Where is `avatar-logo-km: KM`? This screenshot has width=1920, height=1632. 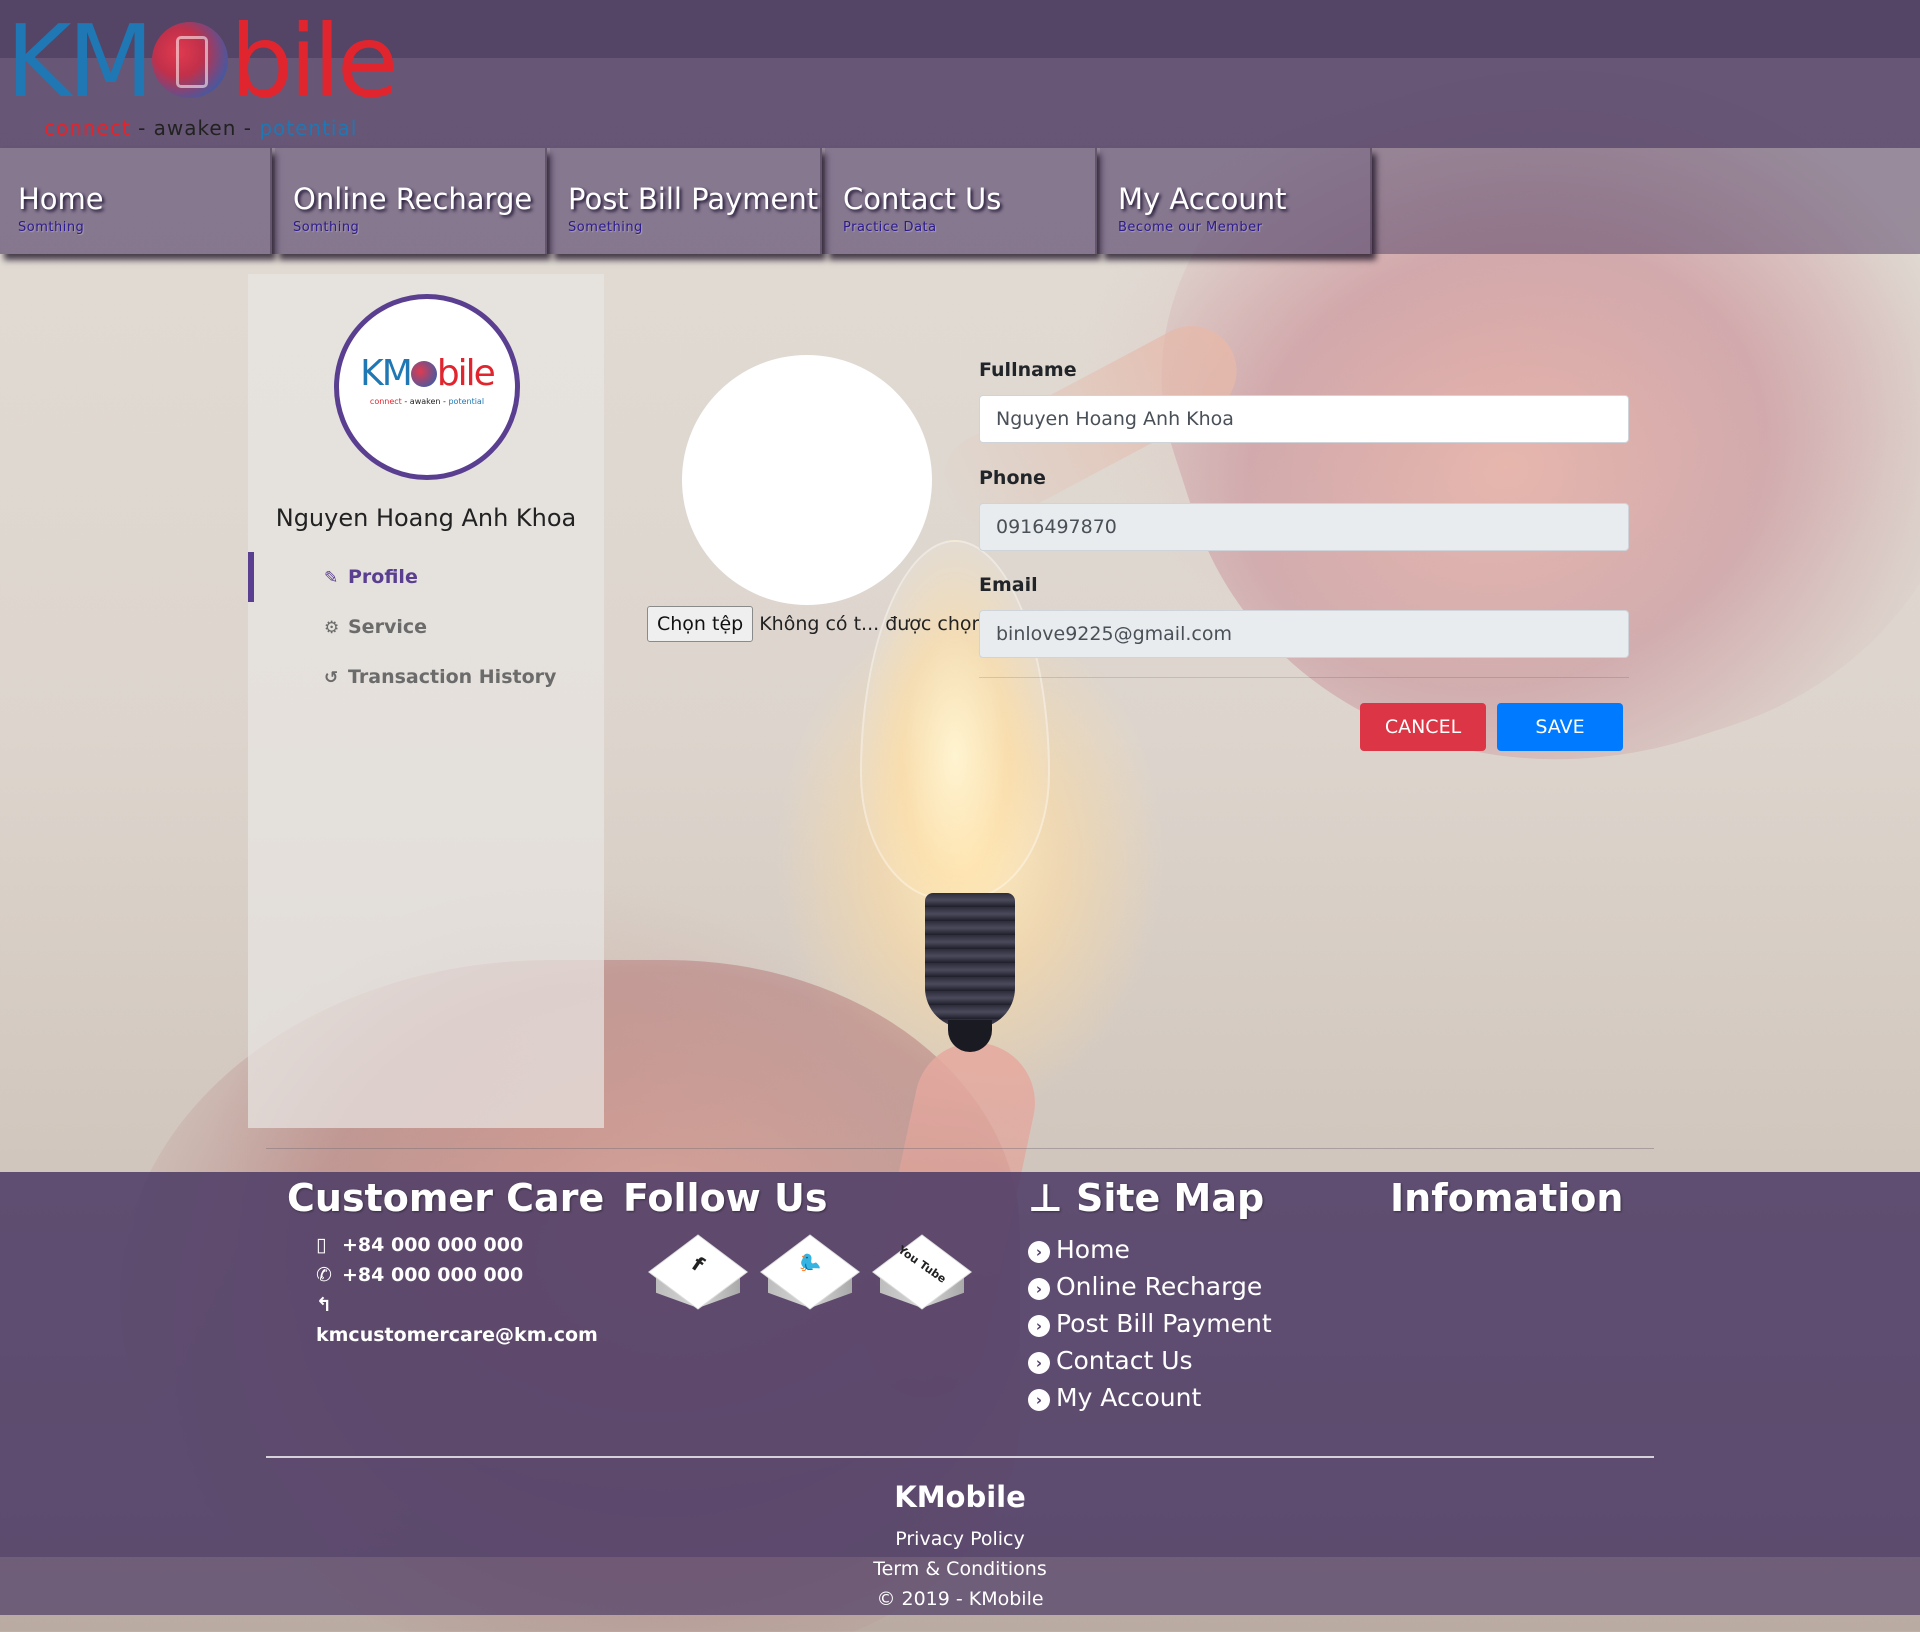 avatar-logo-km: KM is located at coordinates (386, 373).